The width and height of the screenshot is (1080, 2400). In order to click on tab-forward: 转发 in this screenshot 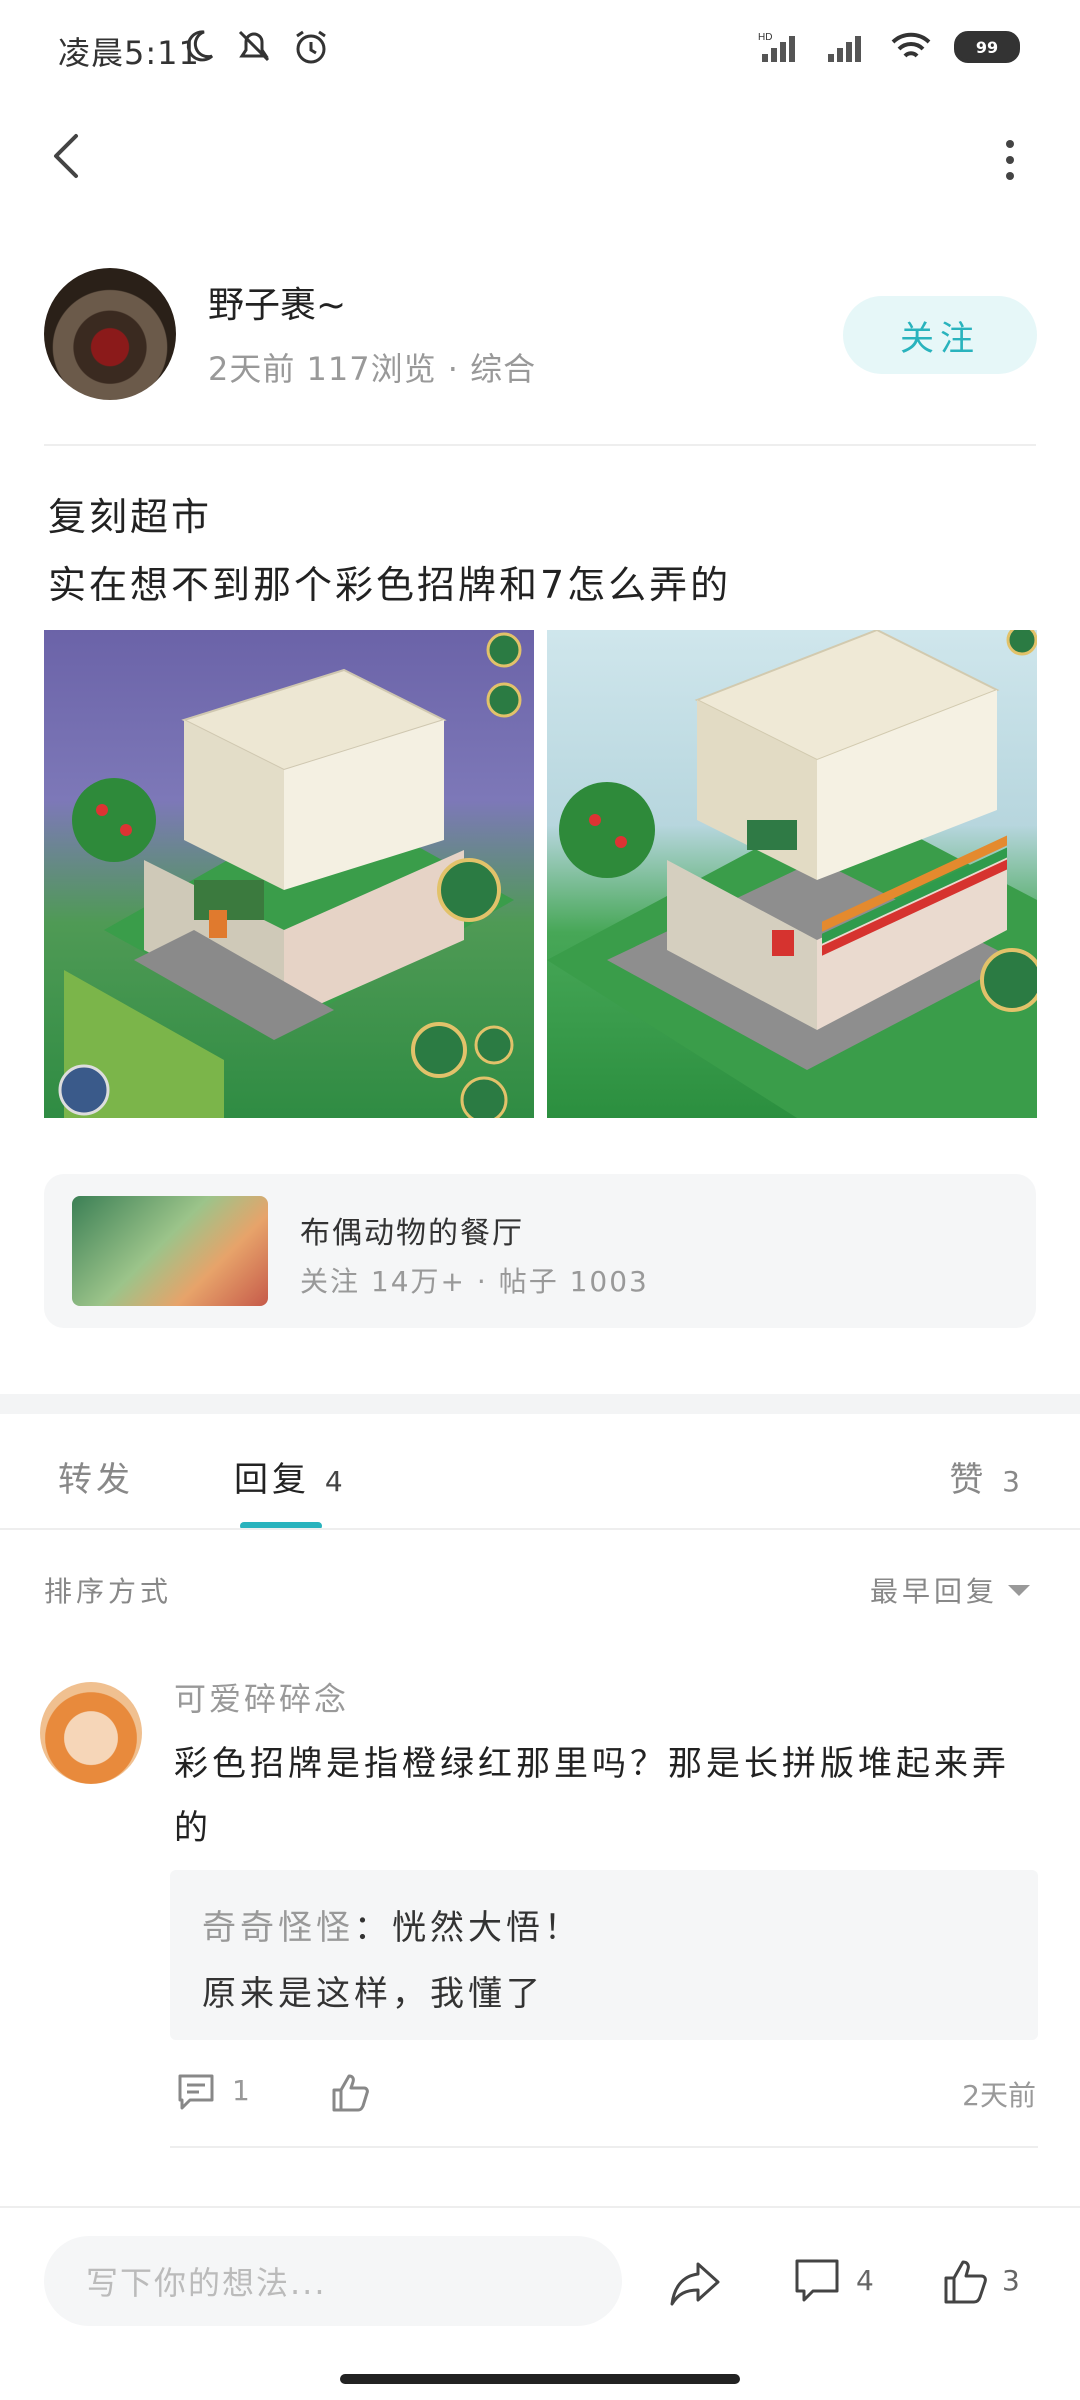, I will do `click(96, 1476)`.